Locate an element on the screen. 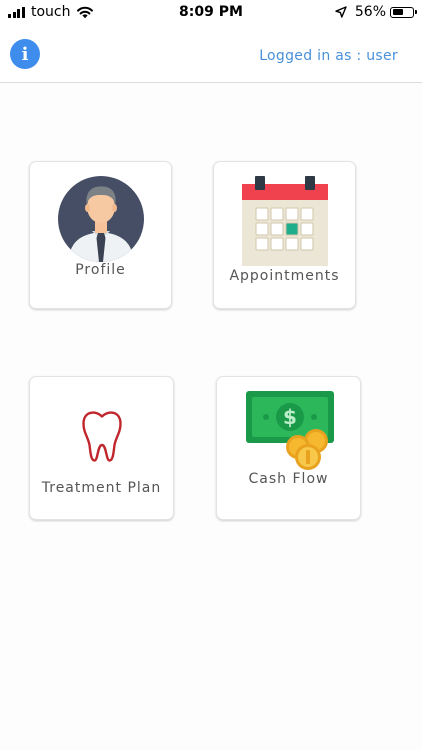 This screenshot has height=750, width=422. tooth-icon is located at coordinates (102, 438).